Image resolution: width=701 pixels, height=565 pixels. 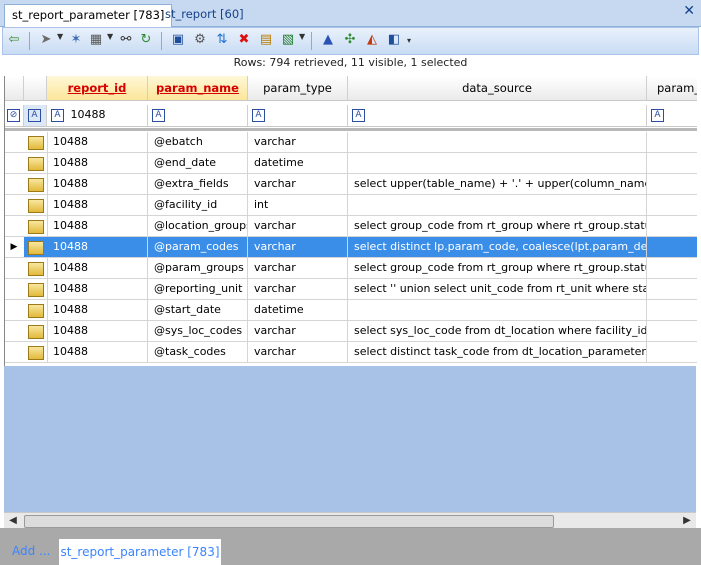 What do you see at coordinates (328, 40) in the screenshot?
I see `chart-icon: ▲` at bounding box center [328, 40].